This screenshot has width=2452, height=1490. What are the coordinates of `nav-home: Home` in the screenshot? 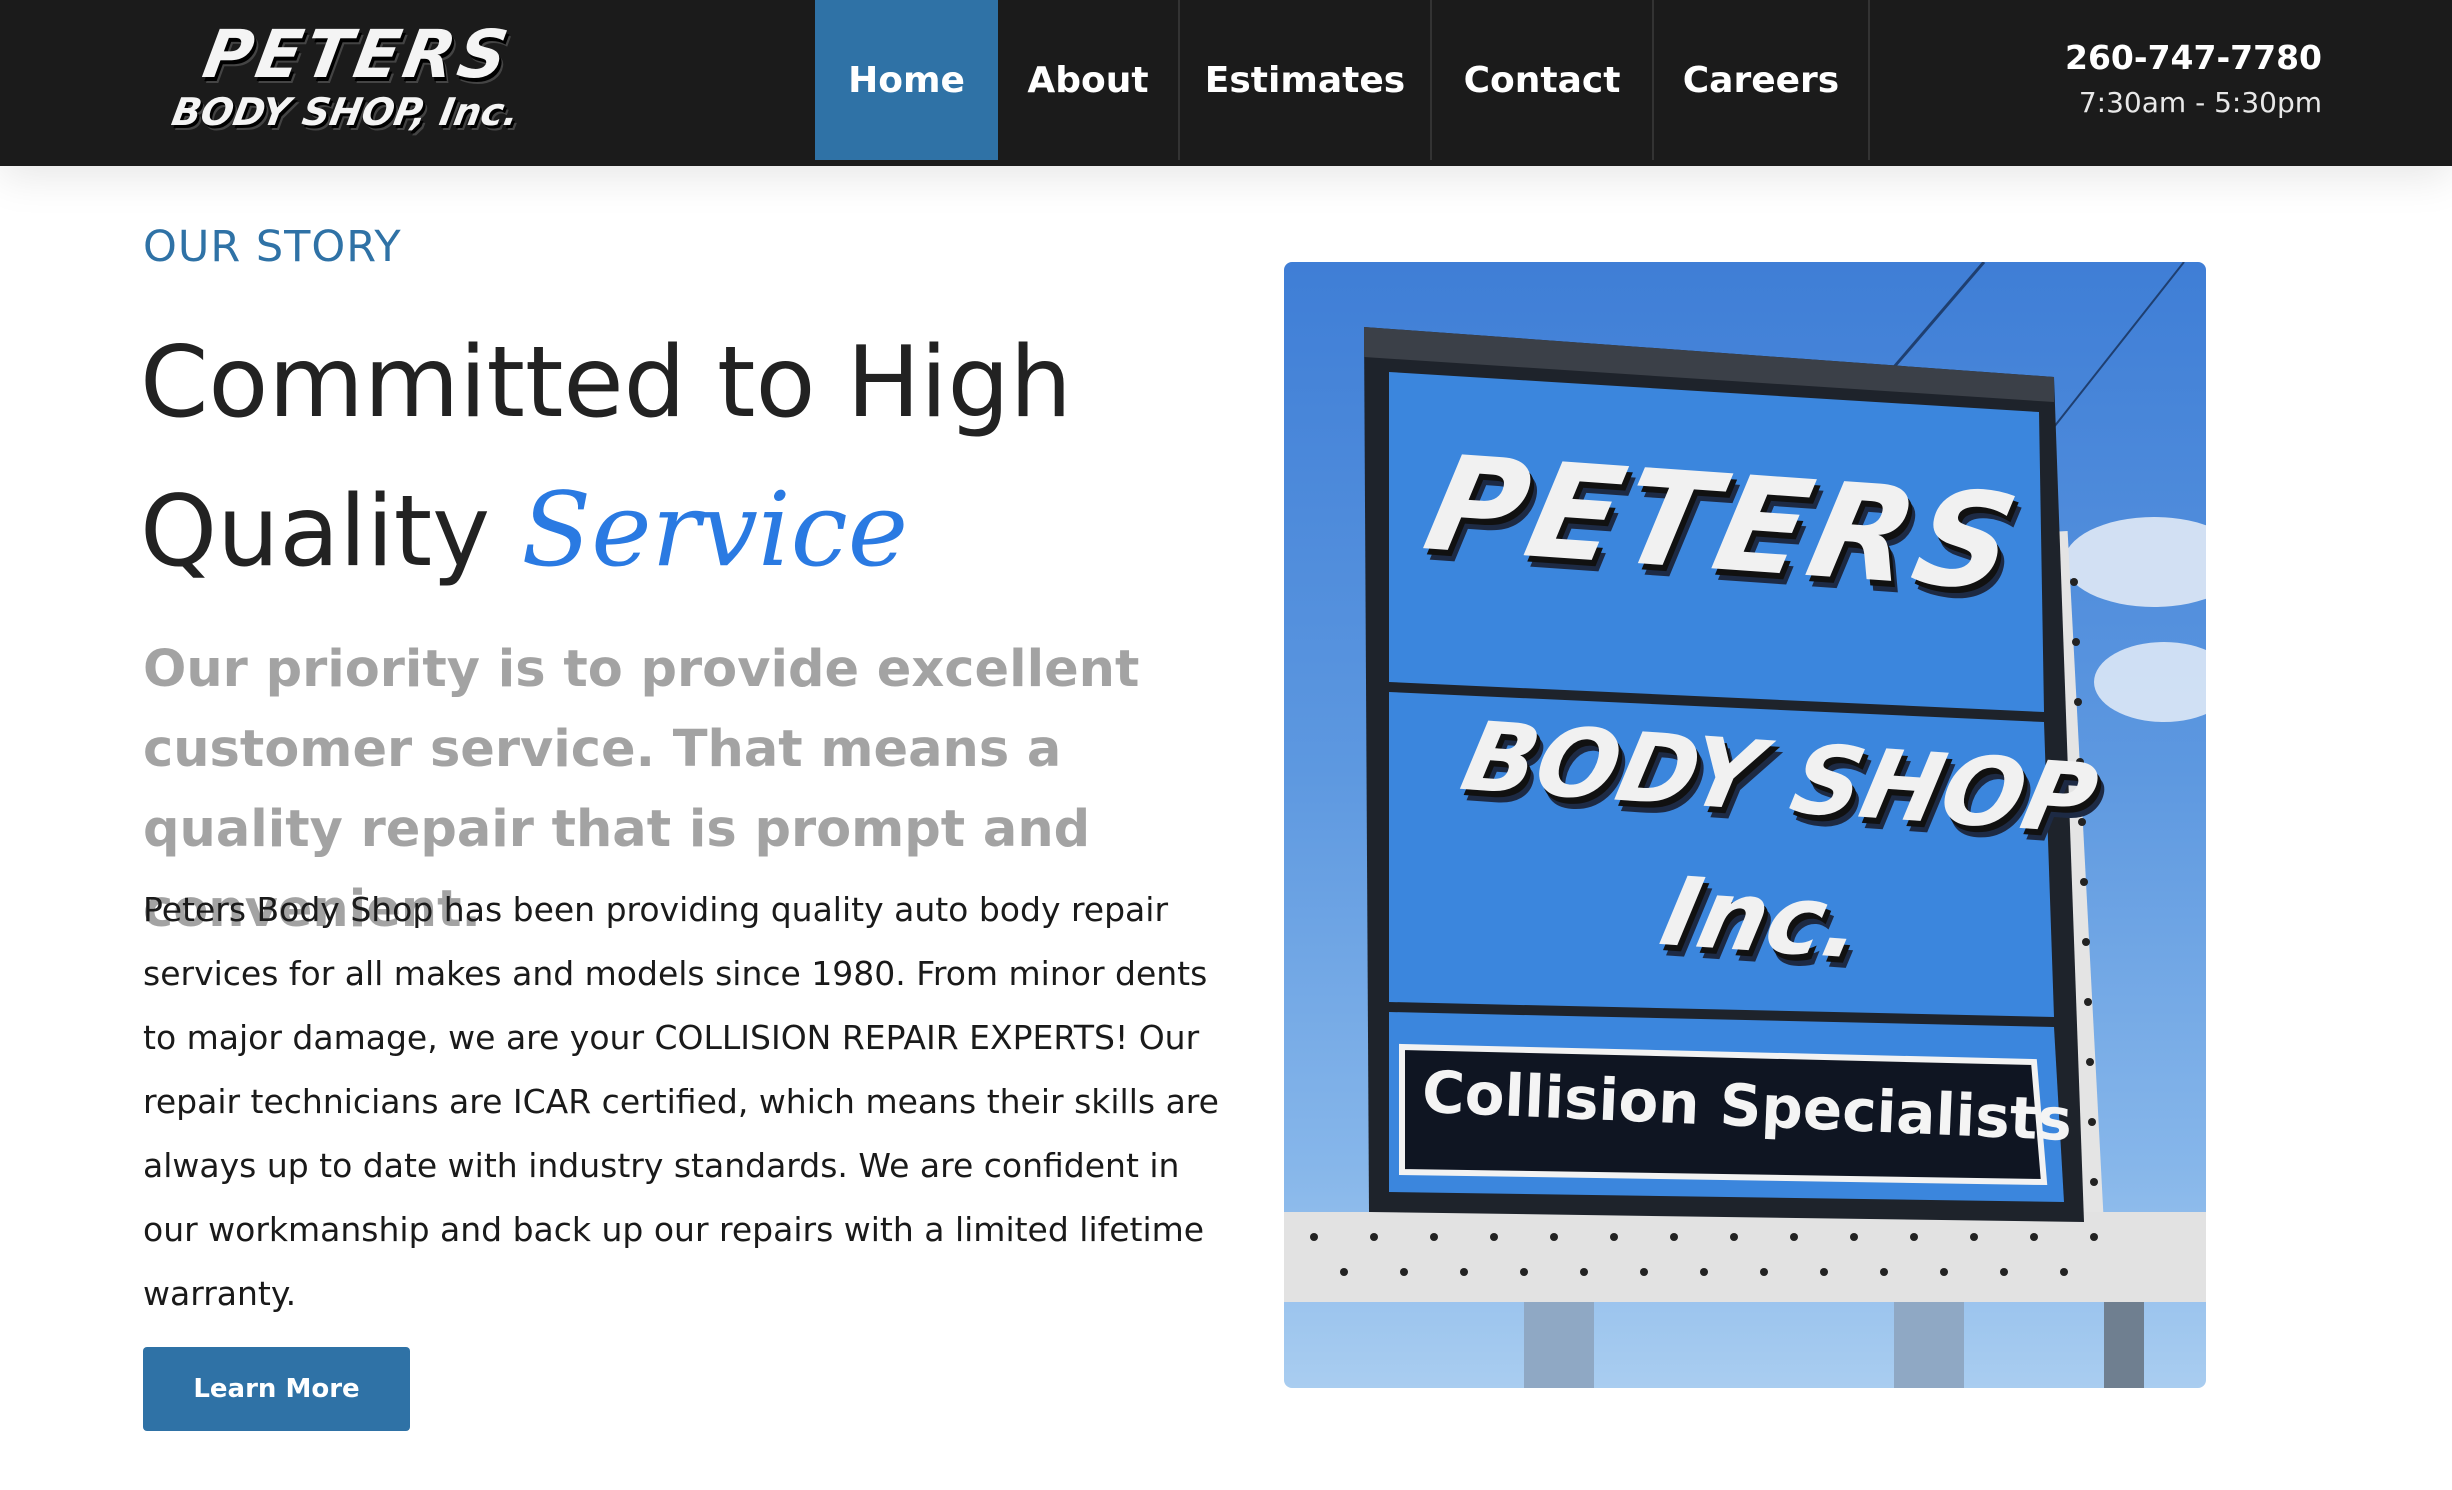 It's located at (906, 80).